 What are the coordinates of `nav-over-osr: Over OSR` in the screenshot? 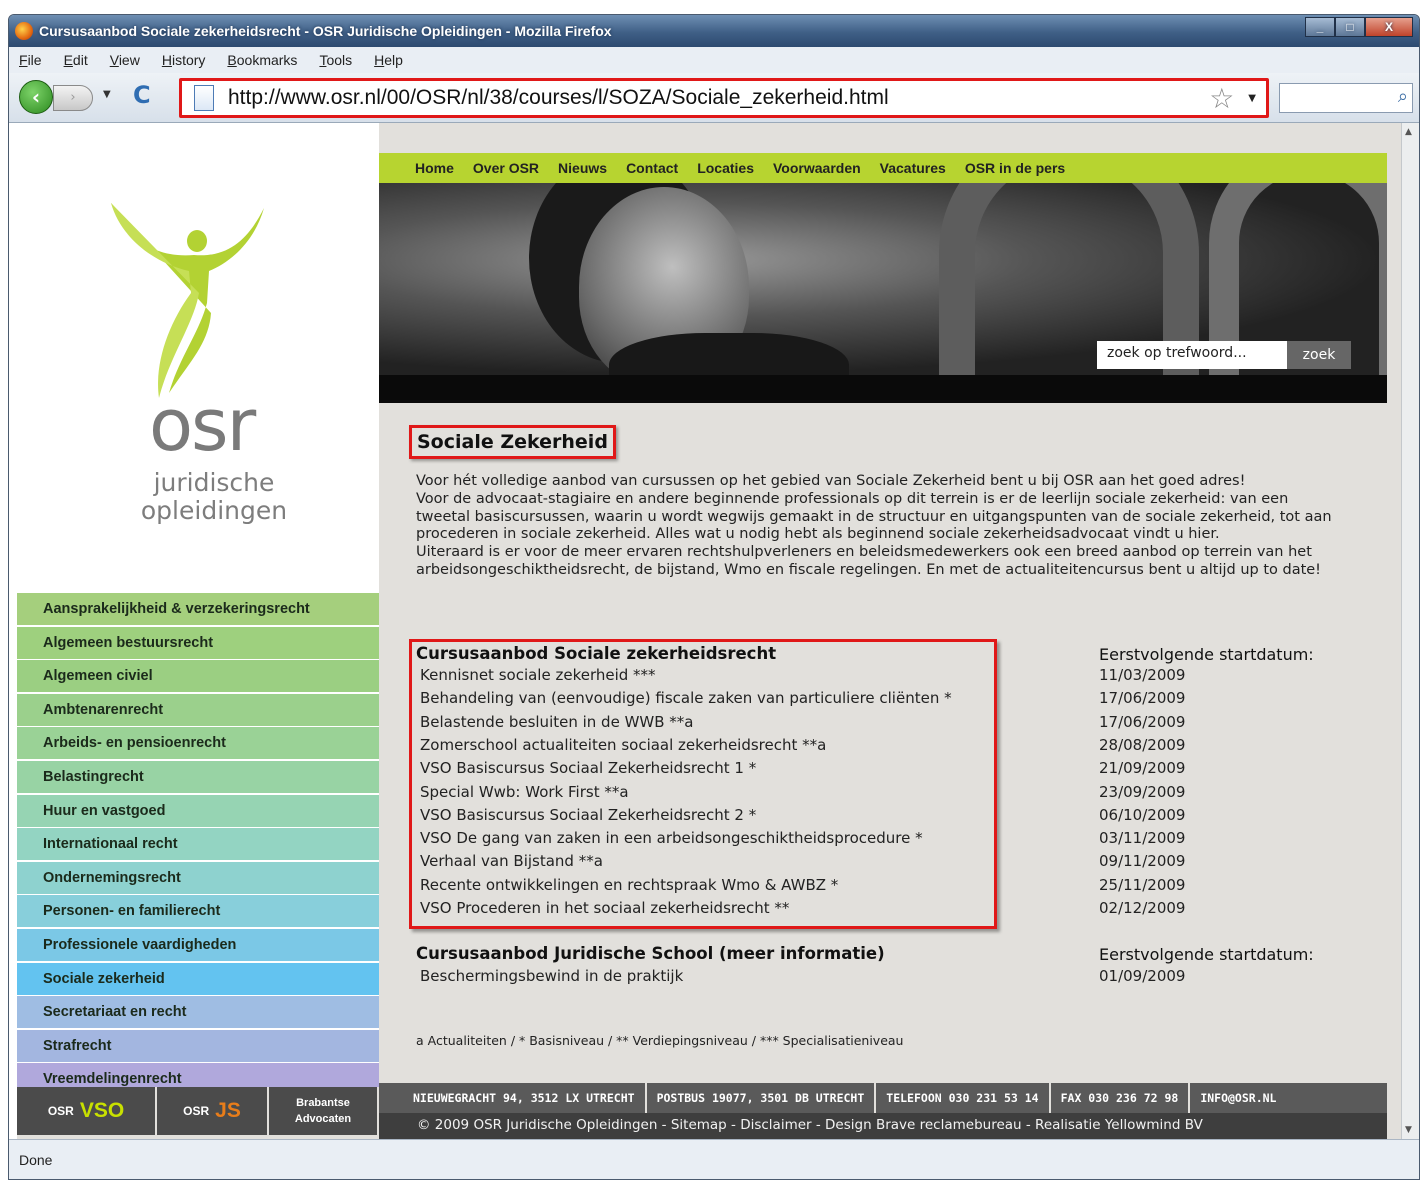 It's located at (506, 168).